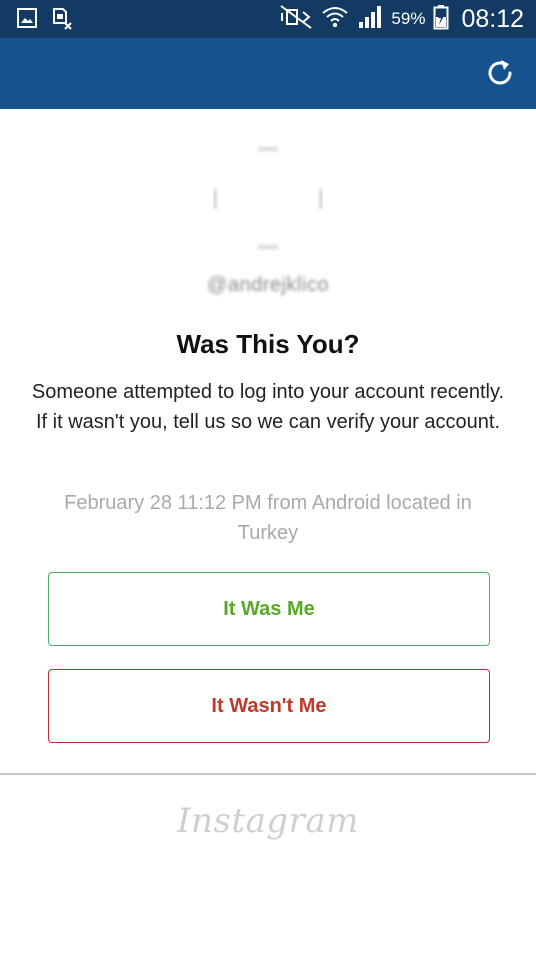  What do you see at coordinates (268, 19) in the screenshot?
I see `status-bar: 59% 08:12` at bounding box center [268, 19].